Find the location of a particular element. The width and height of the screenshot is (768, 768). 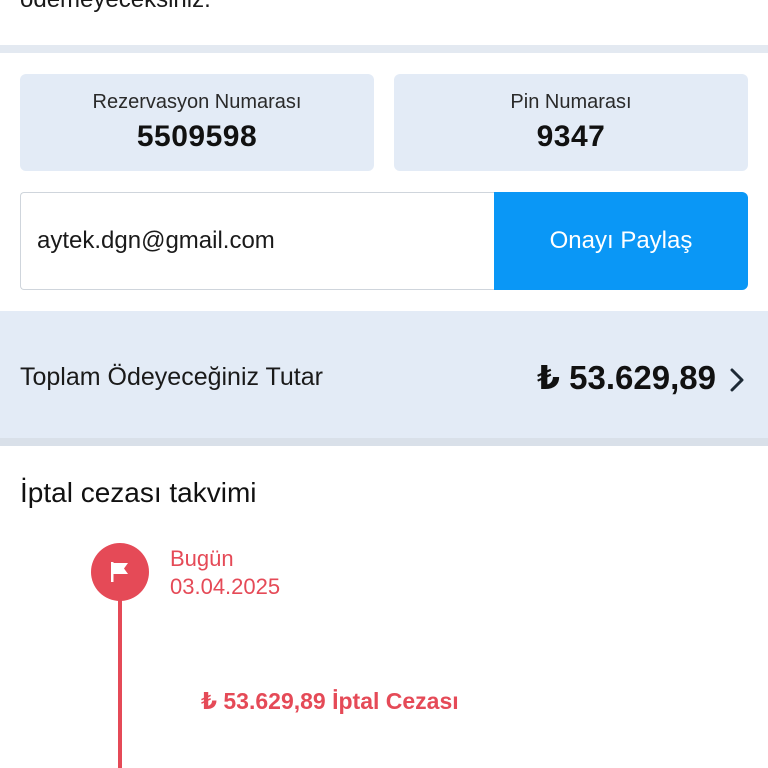

chevron-right-icon is located at coordinates (737, 380).